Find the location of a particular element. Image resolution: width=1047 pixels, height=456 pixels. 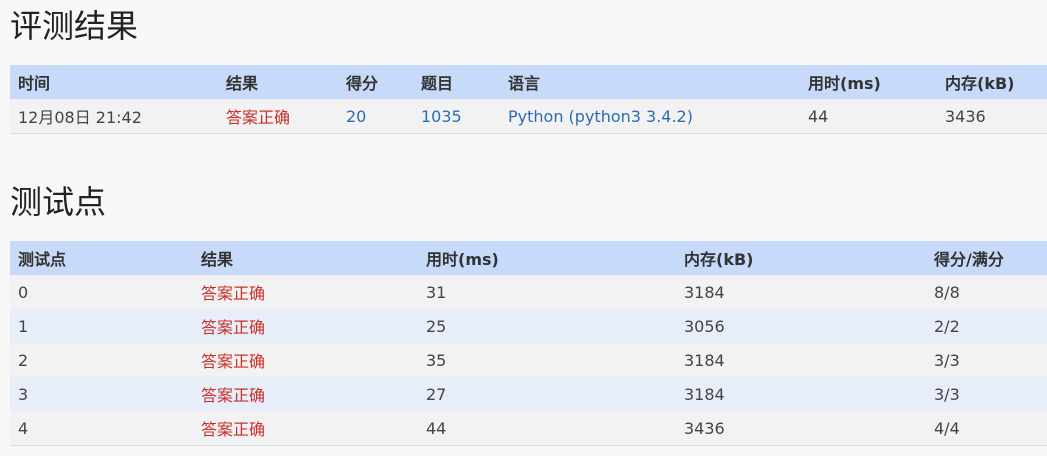

case-id: 3 is located at coordinates (101, 394).